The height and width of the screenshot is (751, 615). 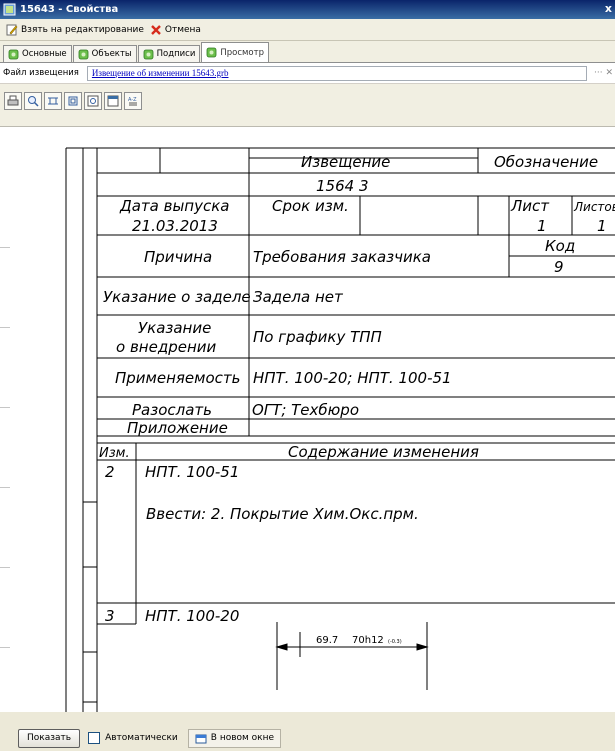 I want to click on doc-zadel-label: Указание о заделе, so click(x=177, y=297).